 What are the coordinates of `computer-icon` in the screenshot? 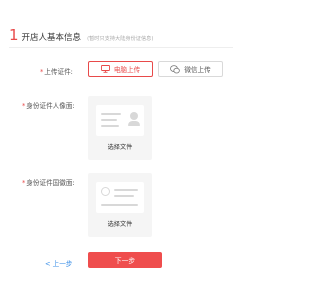 It's located at (105, 69).